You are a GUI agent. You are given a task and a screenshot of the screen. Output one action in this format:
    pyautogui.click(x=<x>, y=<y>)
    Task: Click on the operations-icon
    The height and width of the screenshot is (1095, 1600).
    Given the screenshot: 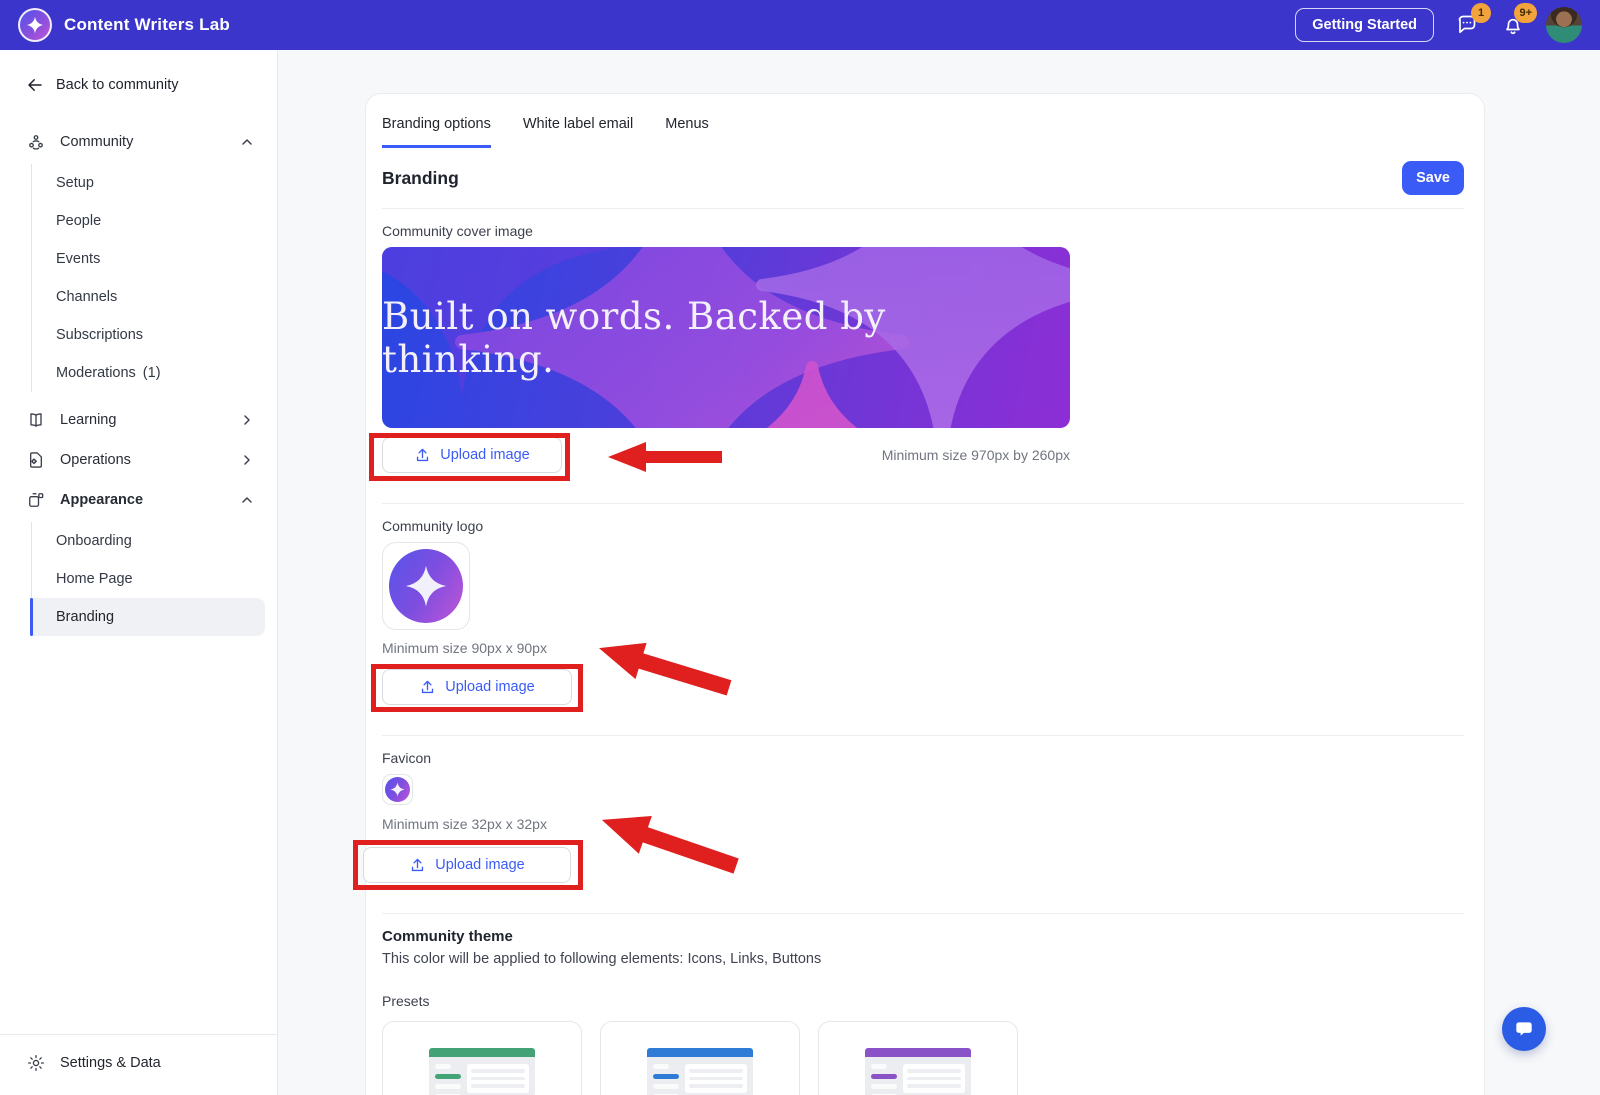 What is the action you would take?
    pyautogui.click(x=36, y=460)
    